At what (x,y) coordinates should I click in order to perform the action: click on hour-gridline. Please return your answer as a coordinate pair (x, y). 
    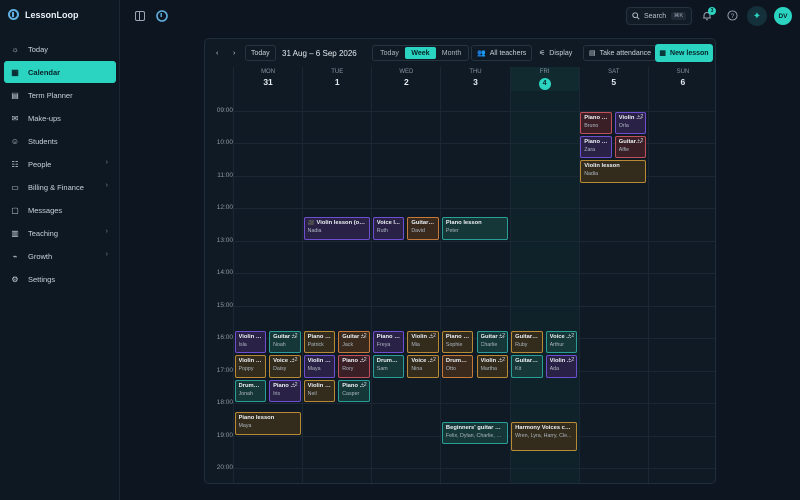
    Looking at the image, I should click on (474, 403).